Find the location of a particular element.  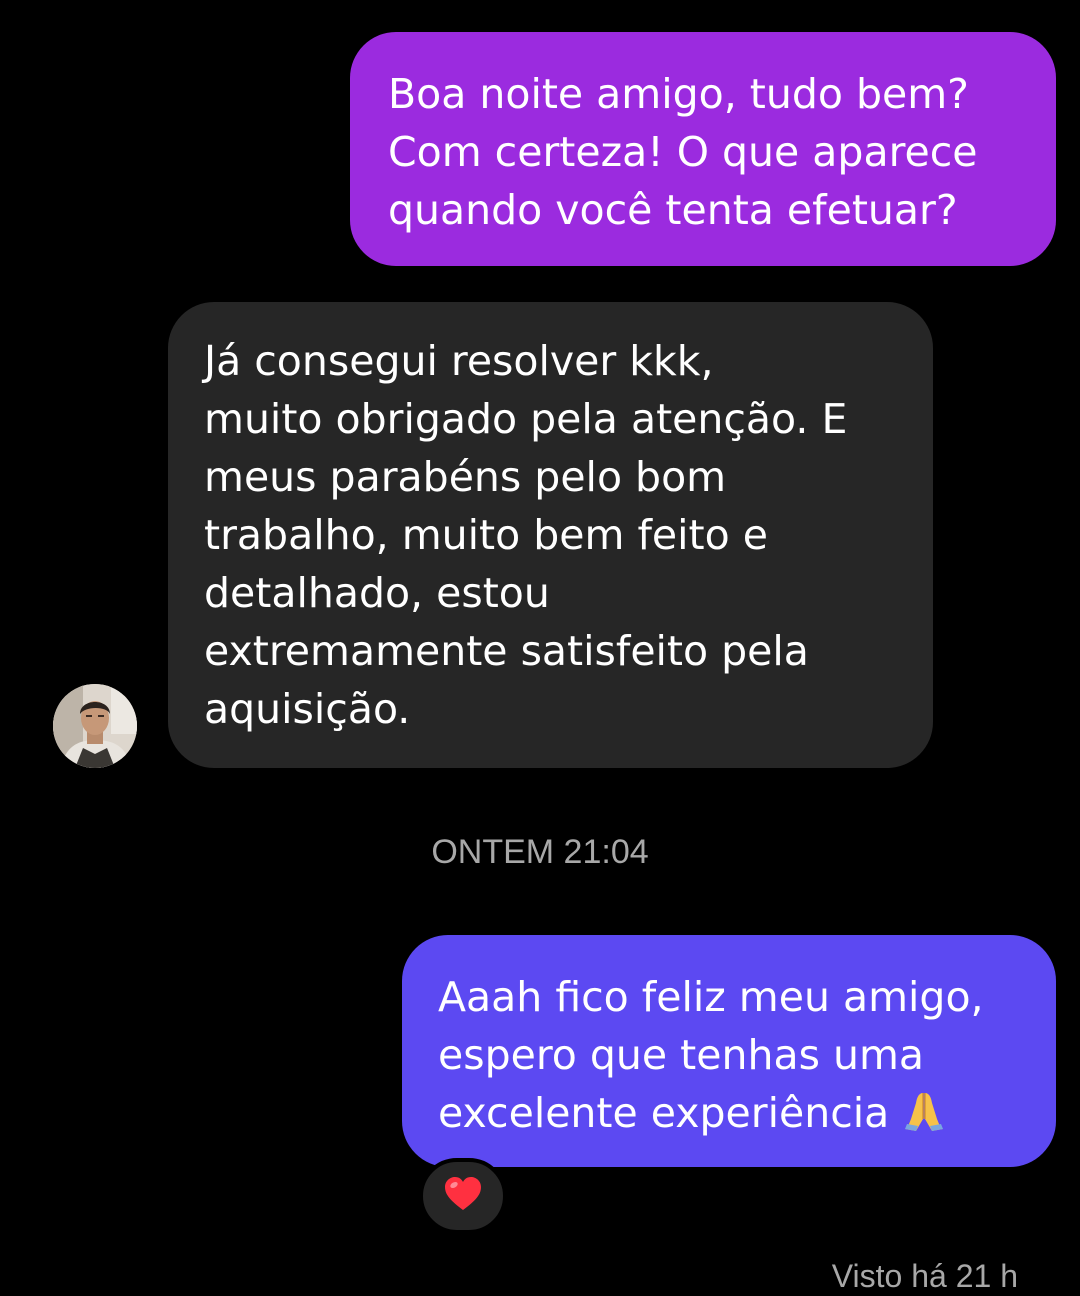

avatar-photo is located at coordinates (95, 726).